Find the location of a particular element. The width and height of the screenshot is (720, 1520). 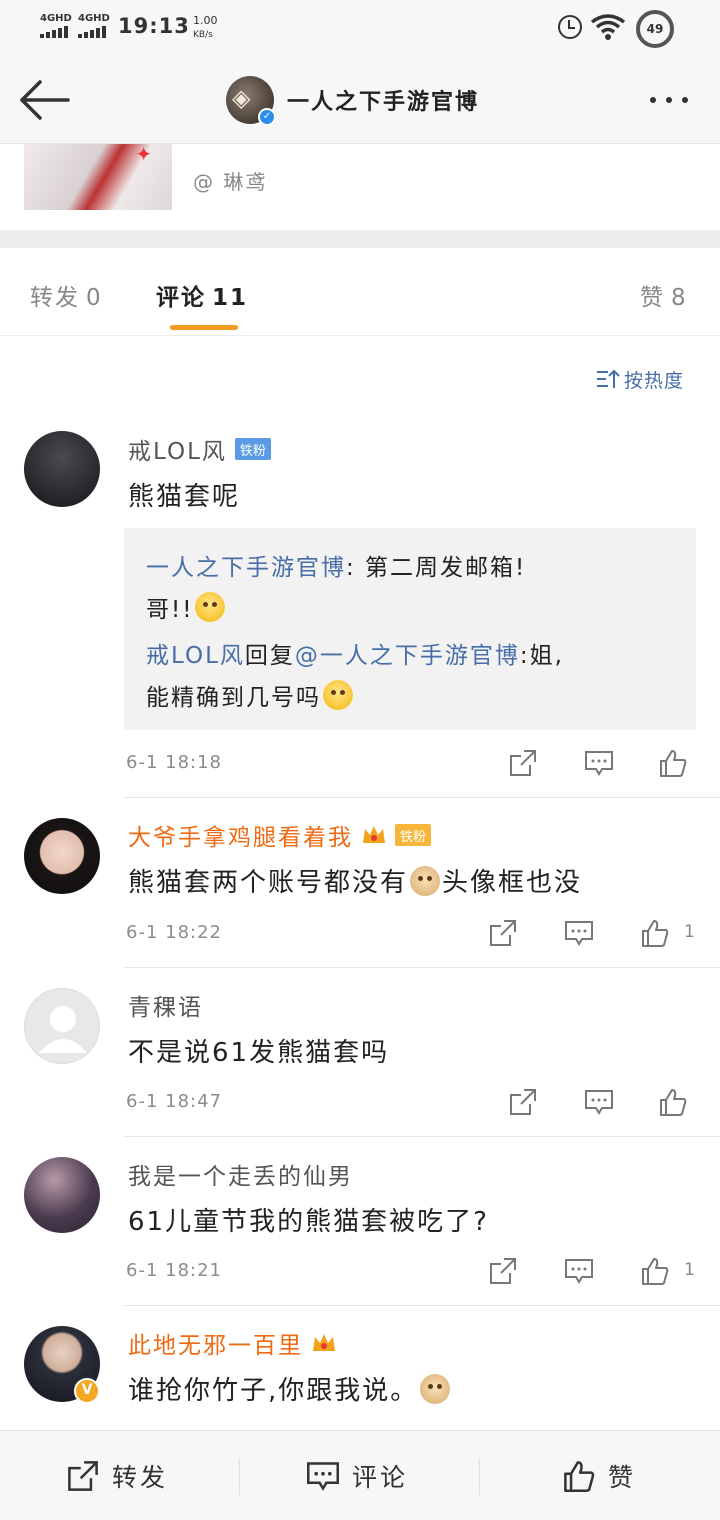

comment-author: 青稞语 is located at coordinates (165, 1005).